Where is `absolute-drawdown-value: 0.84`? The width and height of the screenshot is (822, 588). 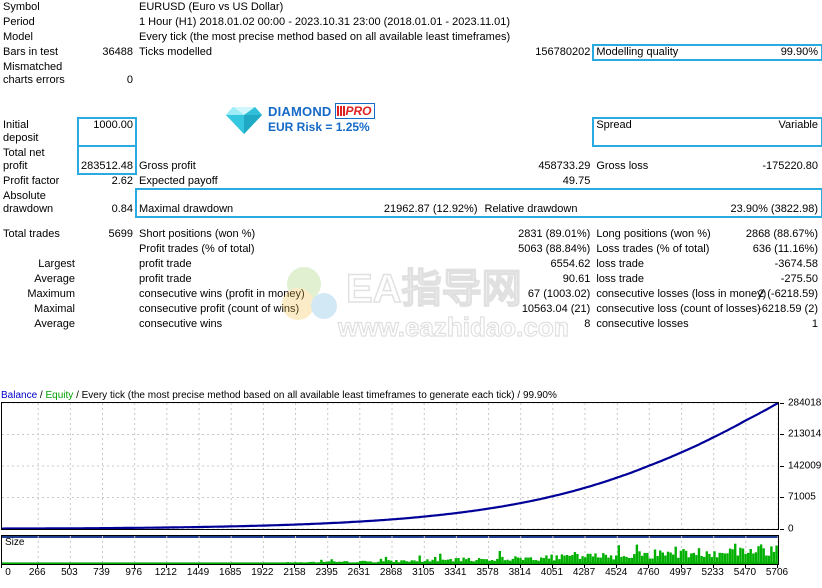
absolute-drawdown-value: 0.84 is located at coordinates (122, 209).